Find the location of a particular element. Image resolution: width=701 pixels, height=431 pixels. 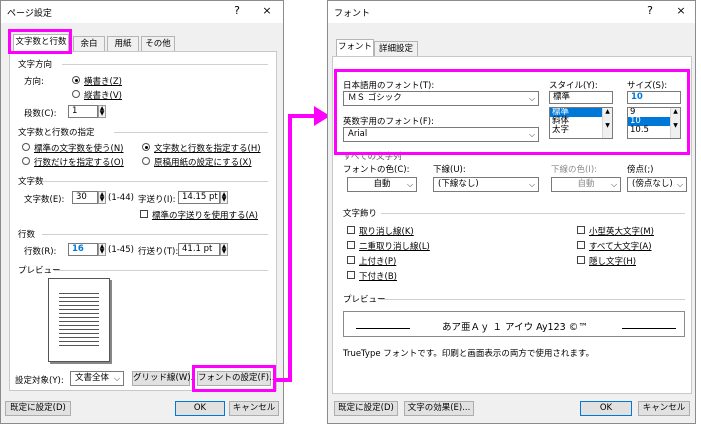

radio-chars-lines is located at coordinates (146, 147).